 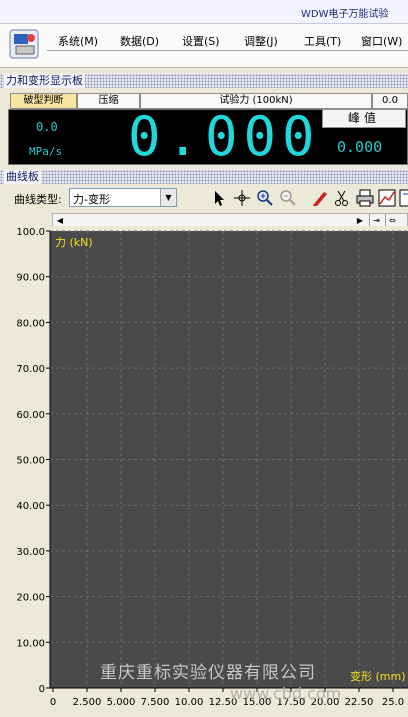 I want to click on curve-panel-header: 曲线板, so click(x=204, y=177).